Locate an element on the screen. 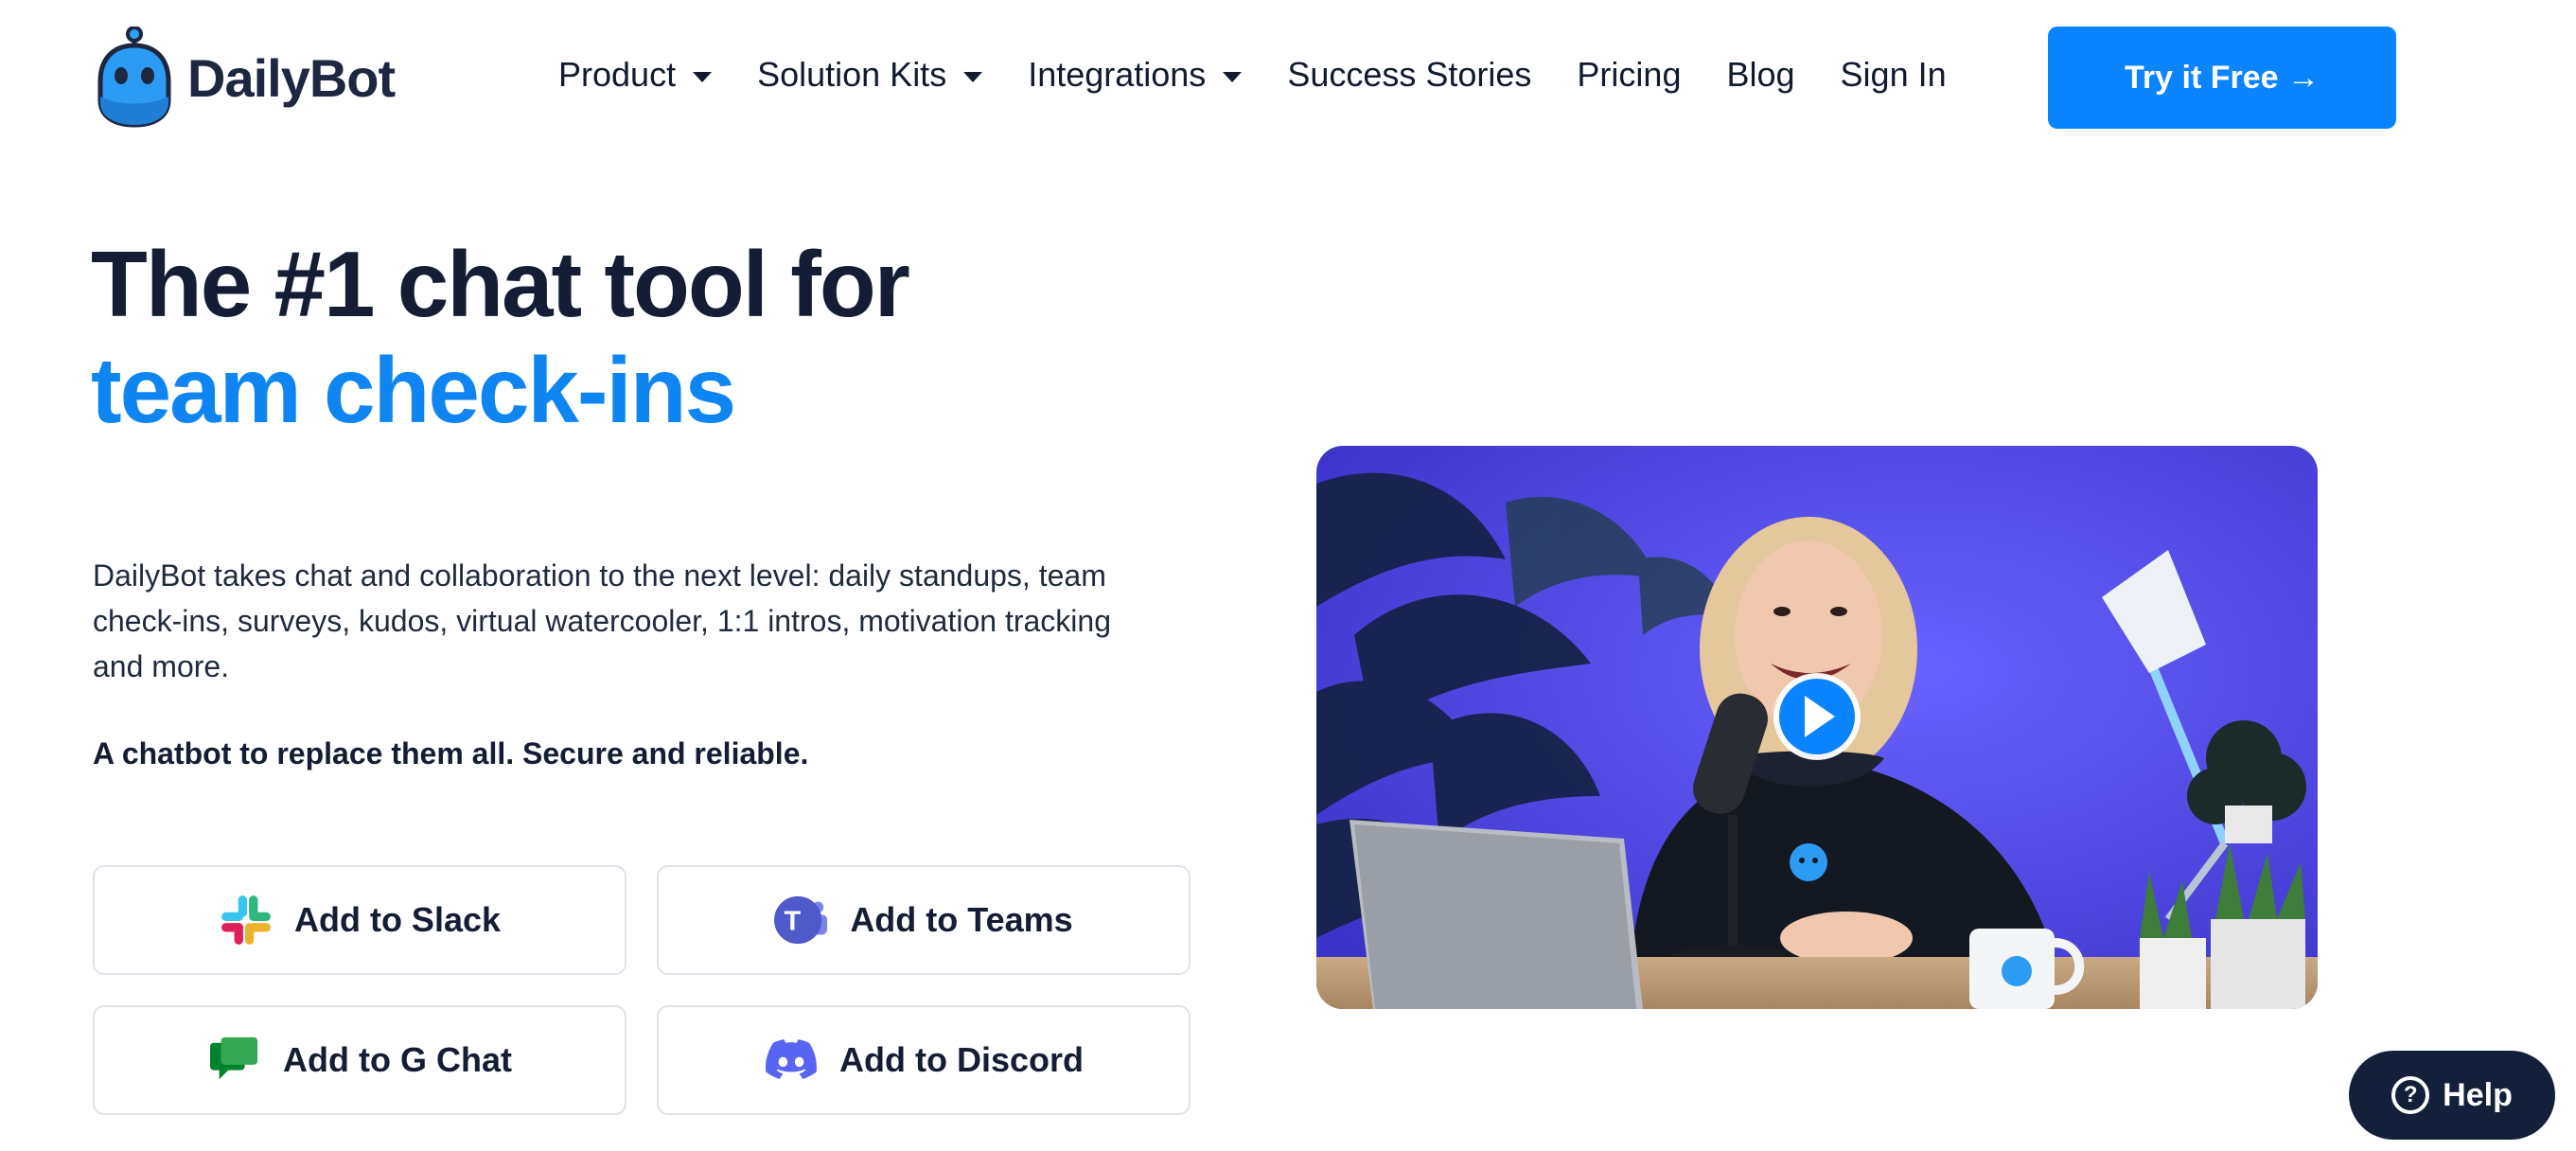 This screenshot has width=2576, height=1151. logo: DailyBot is located at coordinates (243, 78).